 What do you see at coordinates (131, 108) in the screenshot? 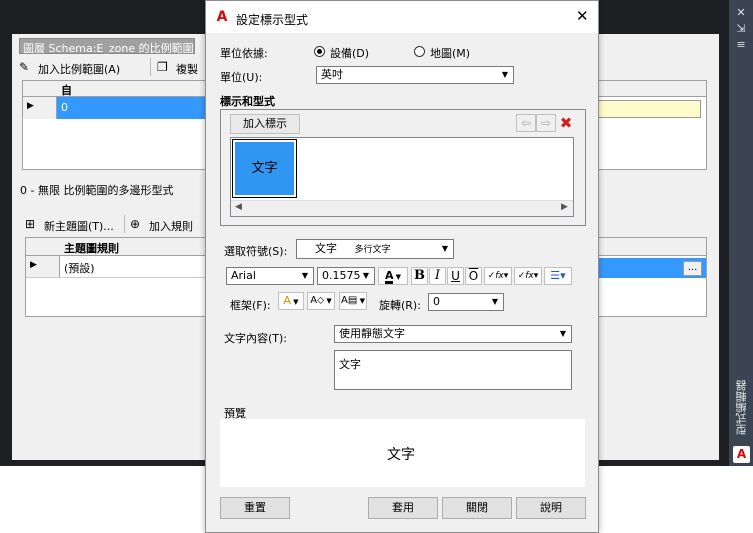
I see `table-row: 0` at bounding box center [131, 108].